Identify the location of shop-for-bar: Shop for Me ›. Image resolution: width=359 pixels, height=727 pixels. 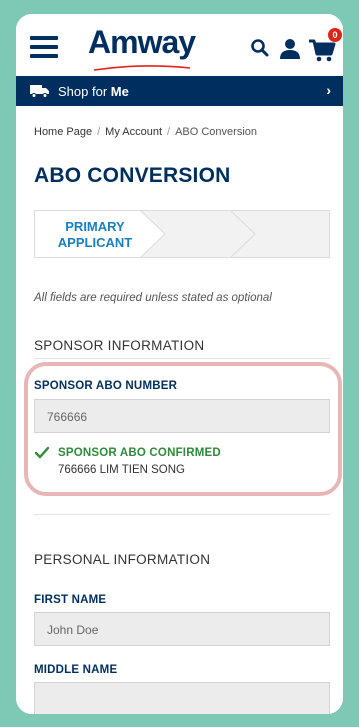
(179, 91).